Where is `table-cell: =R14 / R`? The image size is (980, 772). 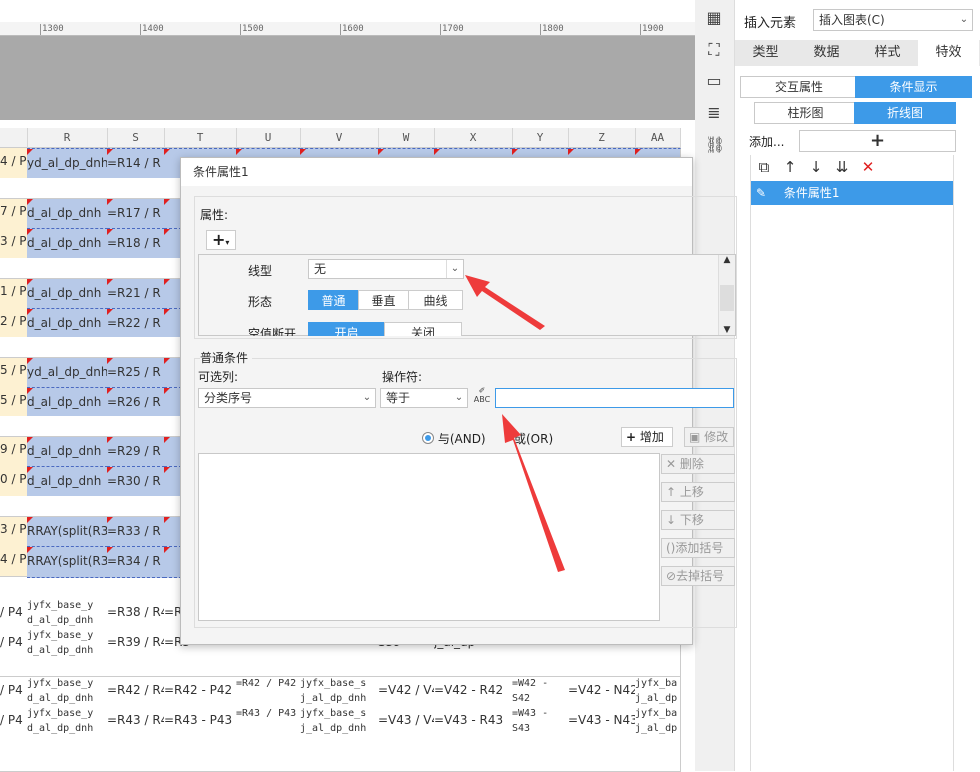 table-cell: =R14 / R is located at coordinates (136, 164).